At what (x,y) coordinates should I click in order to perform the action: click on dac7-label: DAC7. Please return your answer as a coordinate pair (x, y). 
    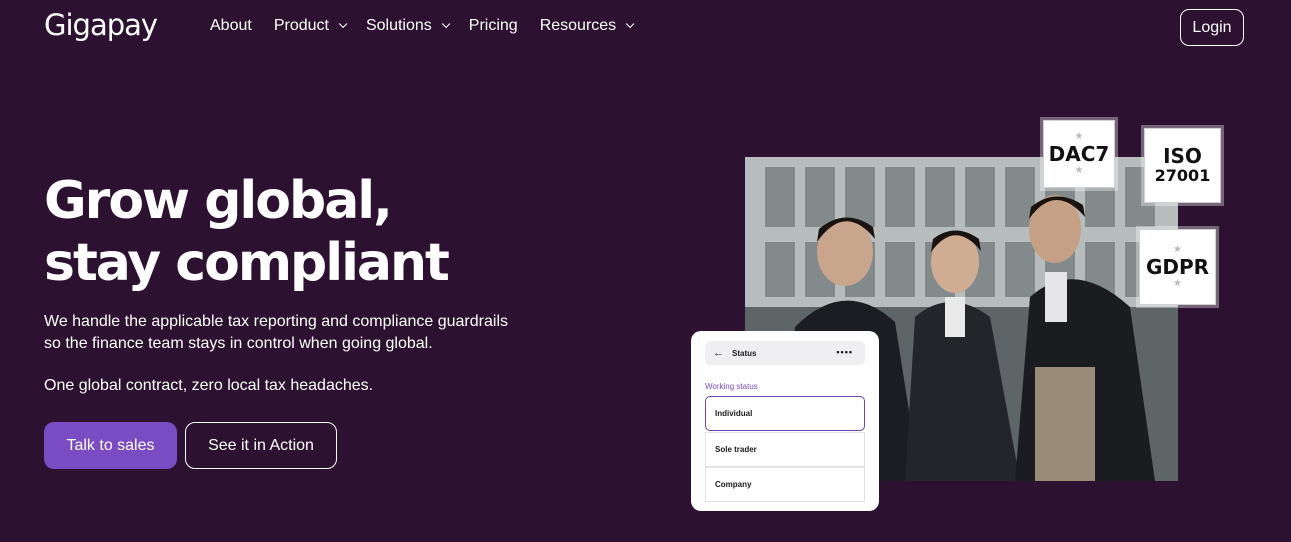
    Looking at the image, I should click on (1079, 154).